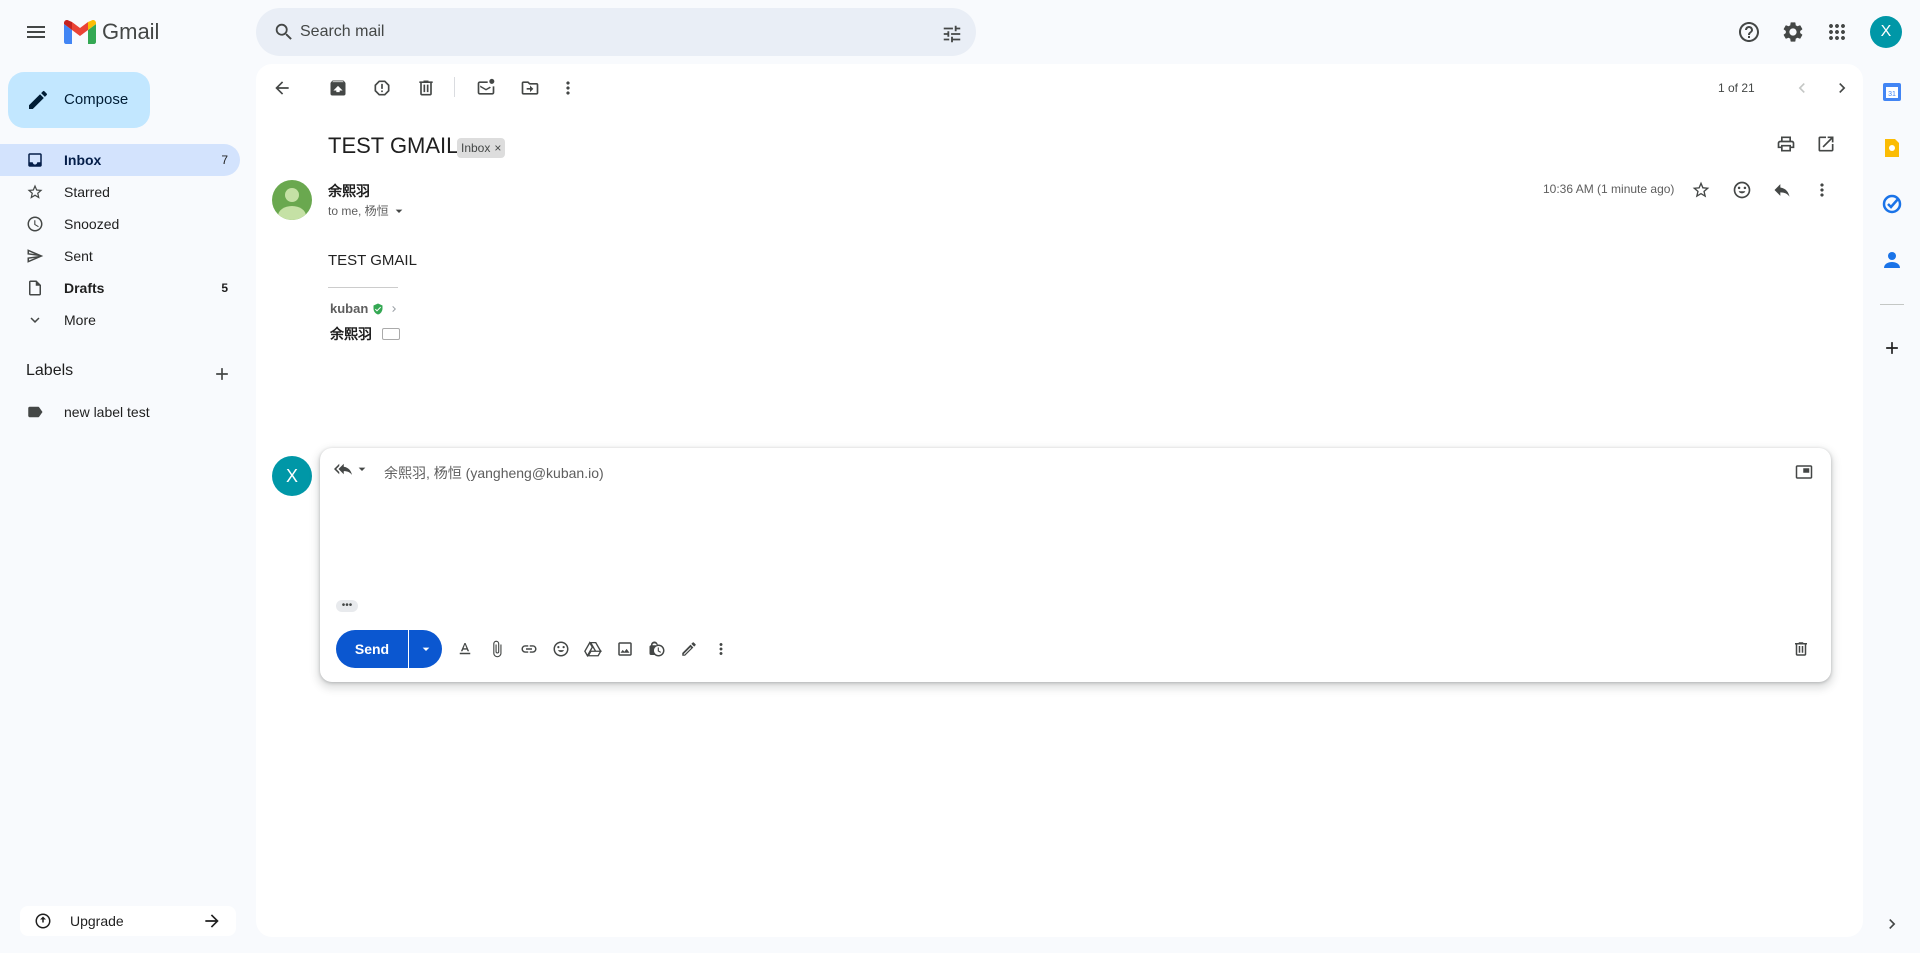 The width and height of the screenshot is (1920, 953). Describe the element at coordinates (1793, 32) in the screenshot. I see `settings-button` at that location.